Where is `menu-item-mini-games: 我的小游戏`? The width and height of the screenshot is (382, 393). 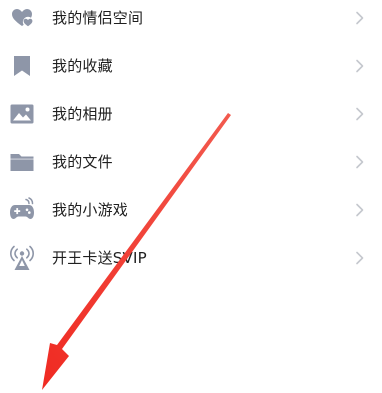
menu-item-mini-games: 我的小游戏 is located at coordinates (191, 210).